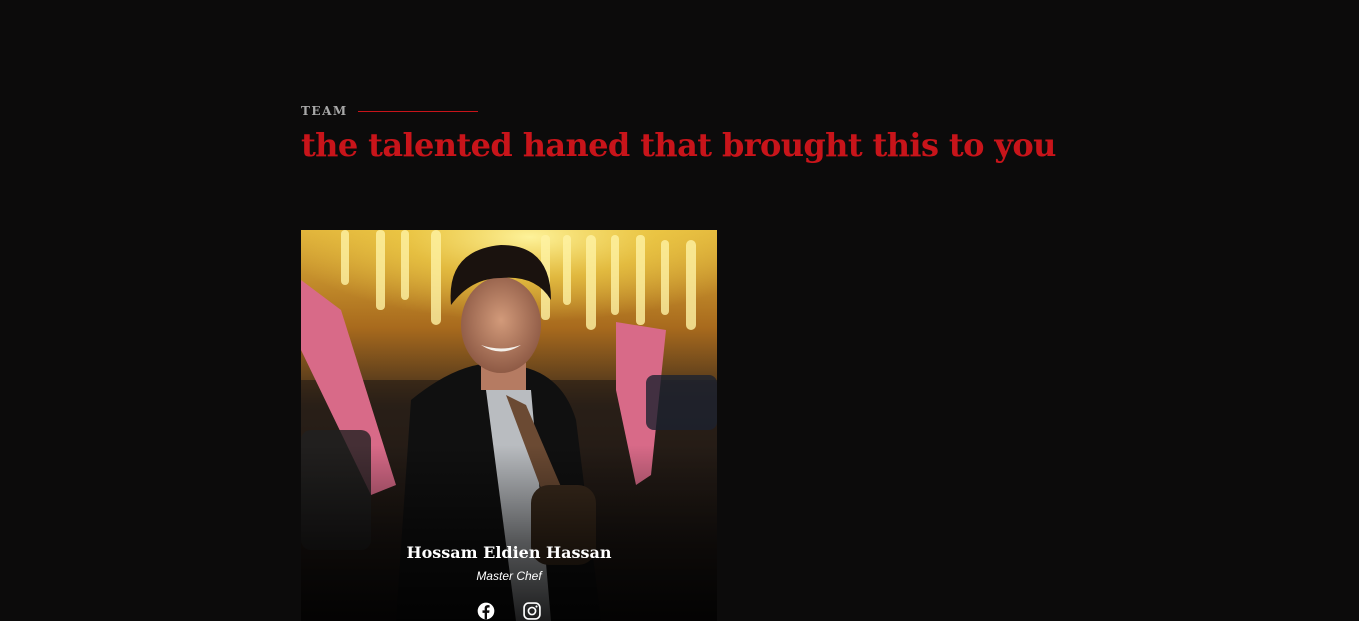 This screenshot has width=1359, height=621. What do you see at coordinates (509, 552) in the screenshot?
I see `team-member-name: Hossam Eldien Hassan` at bounding box center [509, 552].